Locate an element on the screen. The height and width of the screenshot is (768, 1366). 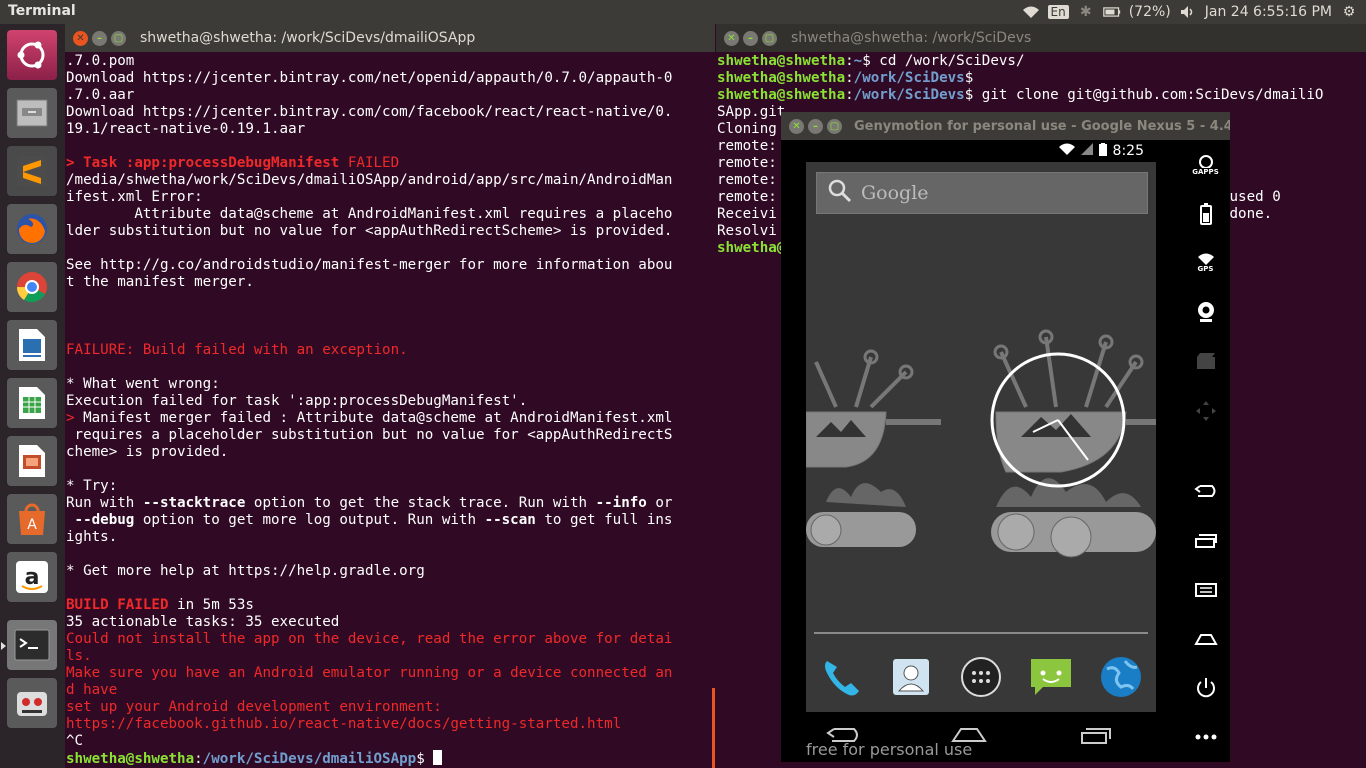
sublime-text-icon is located at coordinates (32, 171).